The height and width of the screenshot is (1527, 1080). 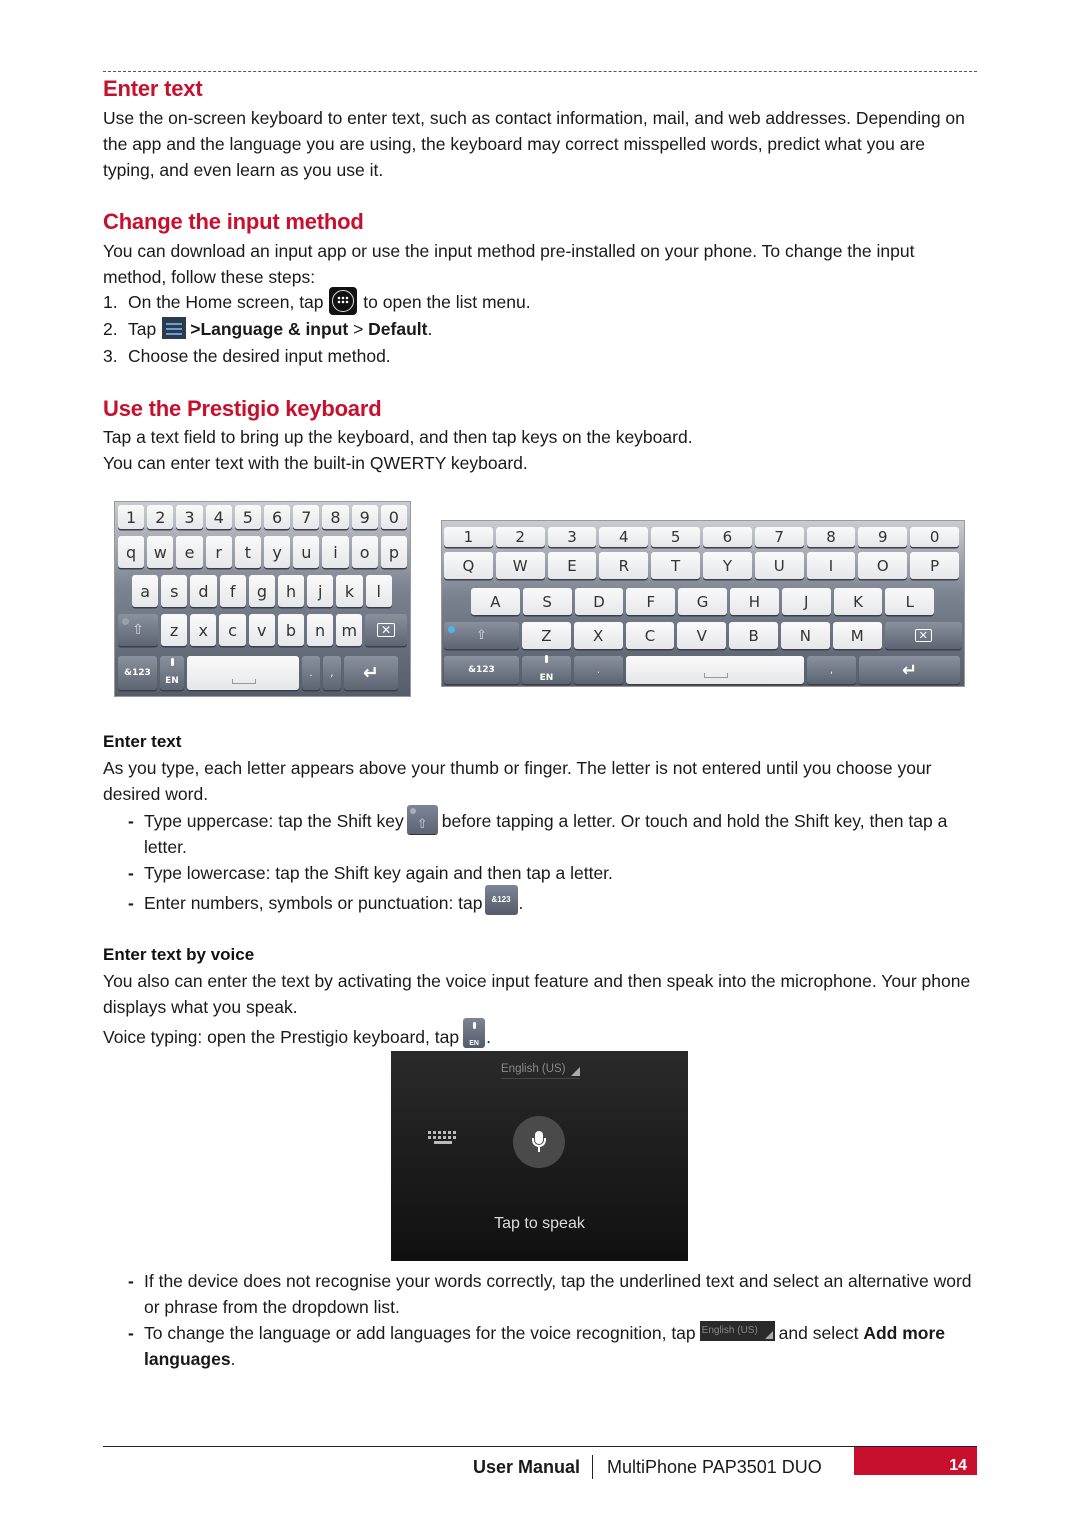 I want to click on key-a: a, so click(x=145, y=591).